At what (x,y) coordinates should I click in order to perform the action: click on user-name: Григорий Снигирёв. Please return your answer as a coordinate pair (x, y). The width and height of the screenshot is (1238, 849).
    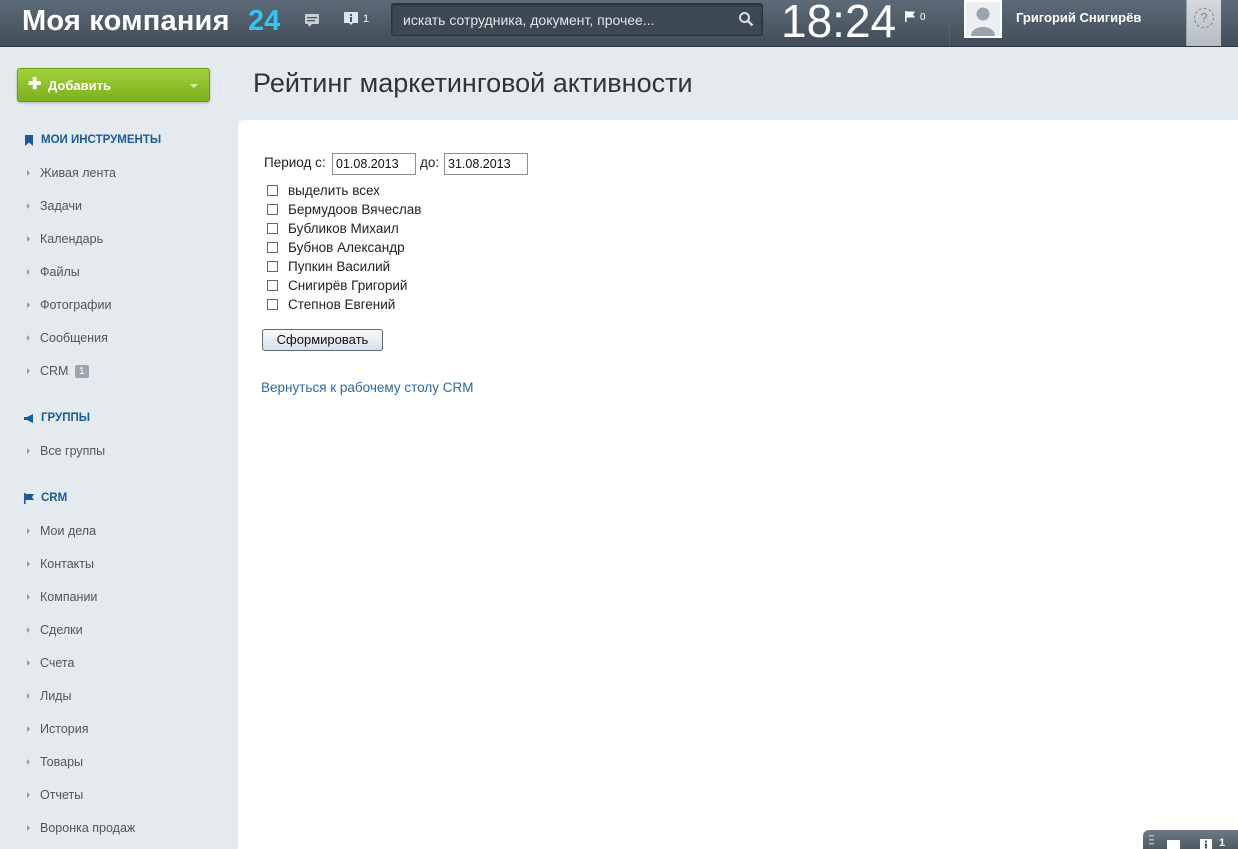
    Looking at the image, I should click on (1078, 17).